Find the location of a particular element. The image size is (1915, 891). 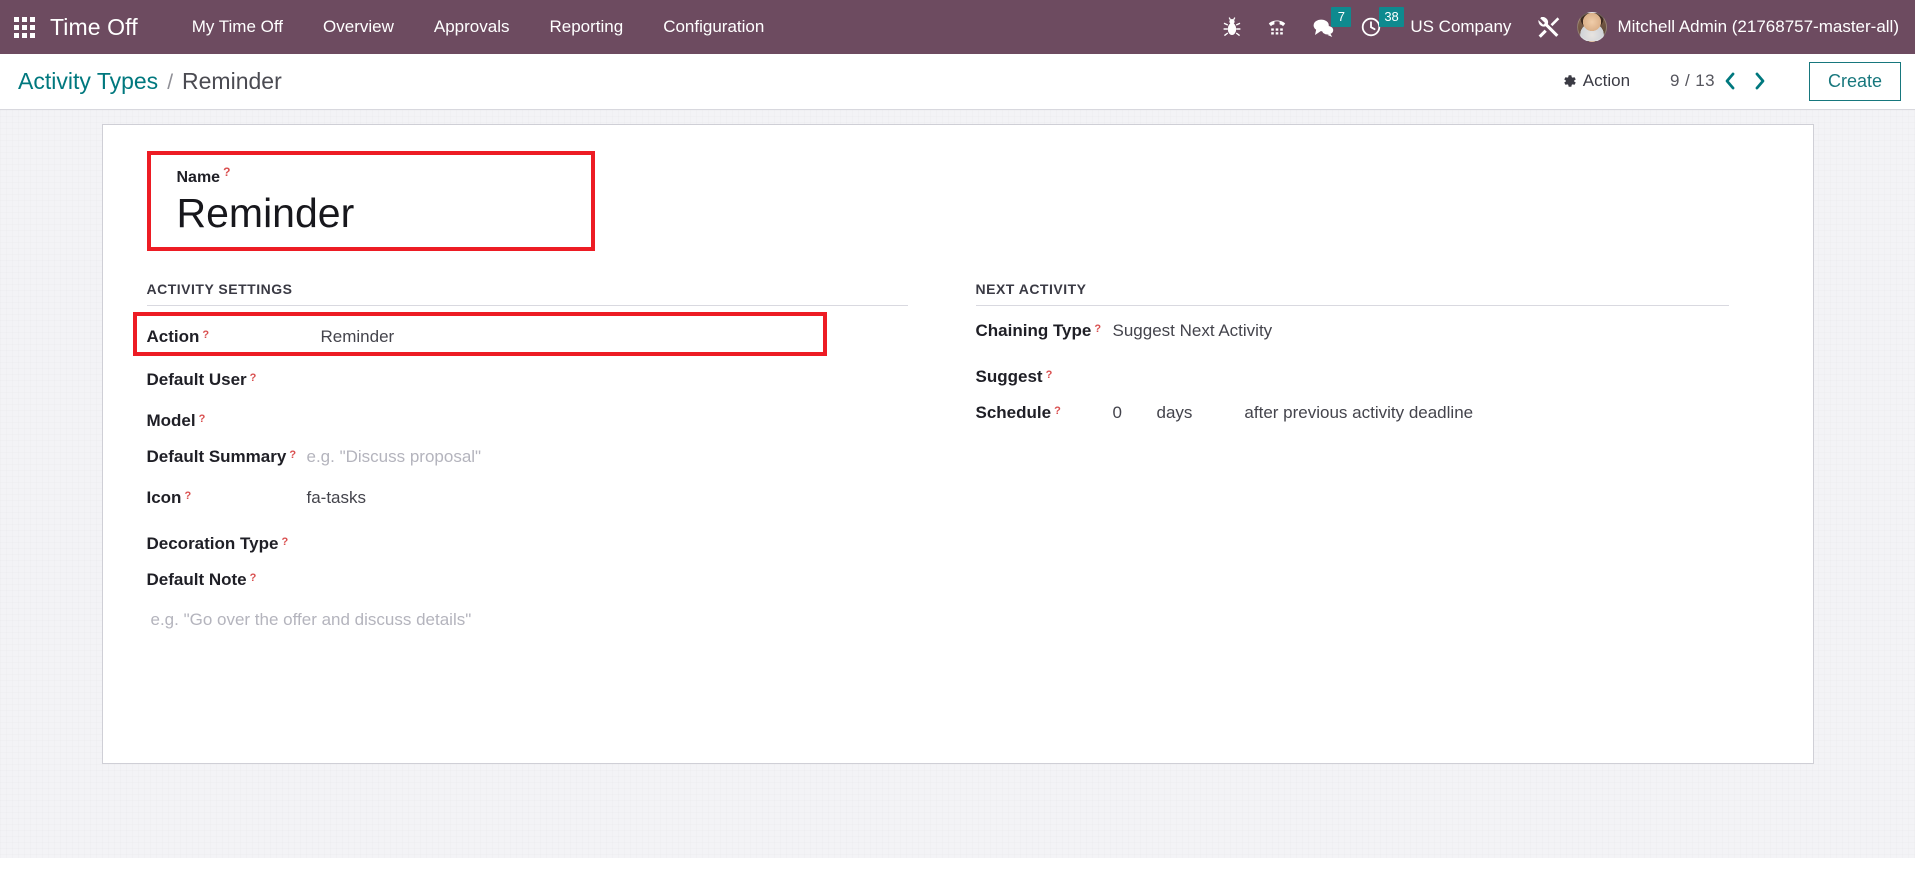

field-row-icon: Icon? fa-tasks is located at coordinates (527, 499).